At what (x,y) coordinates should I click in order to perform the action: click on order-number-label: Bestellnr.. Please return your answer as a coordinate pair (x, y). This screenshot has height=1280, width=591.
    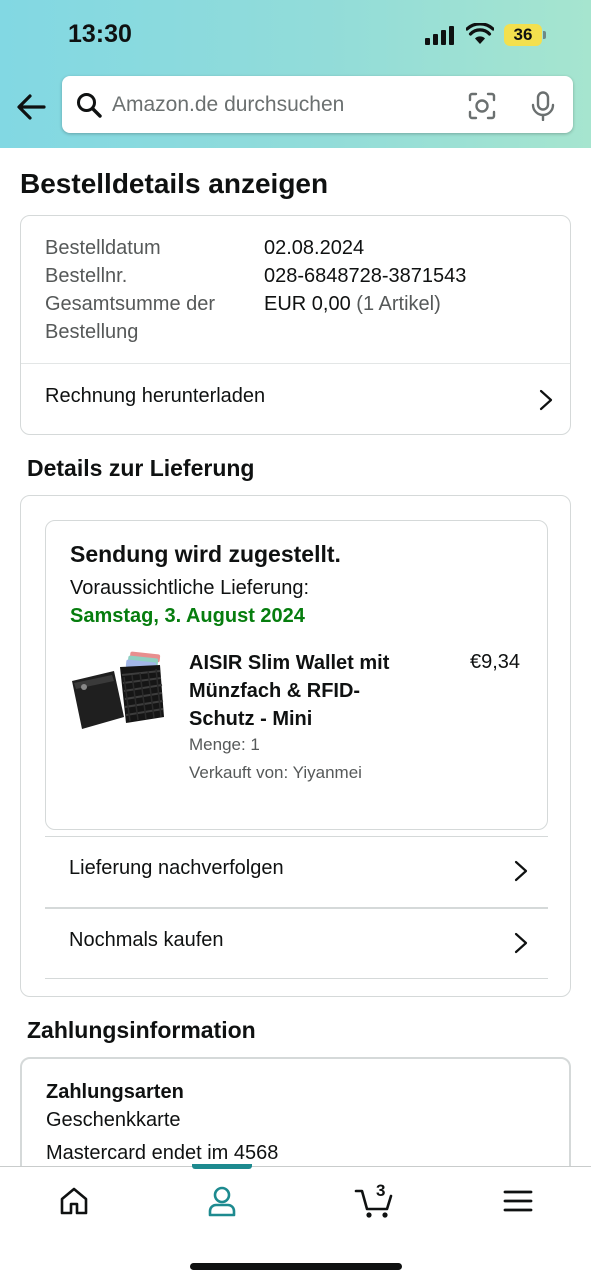
    Looking at the image, I should click on (86, 276).